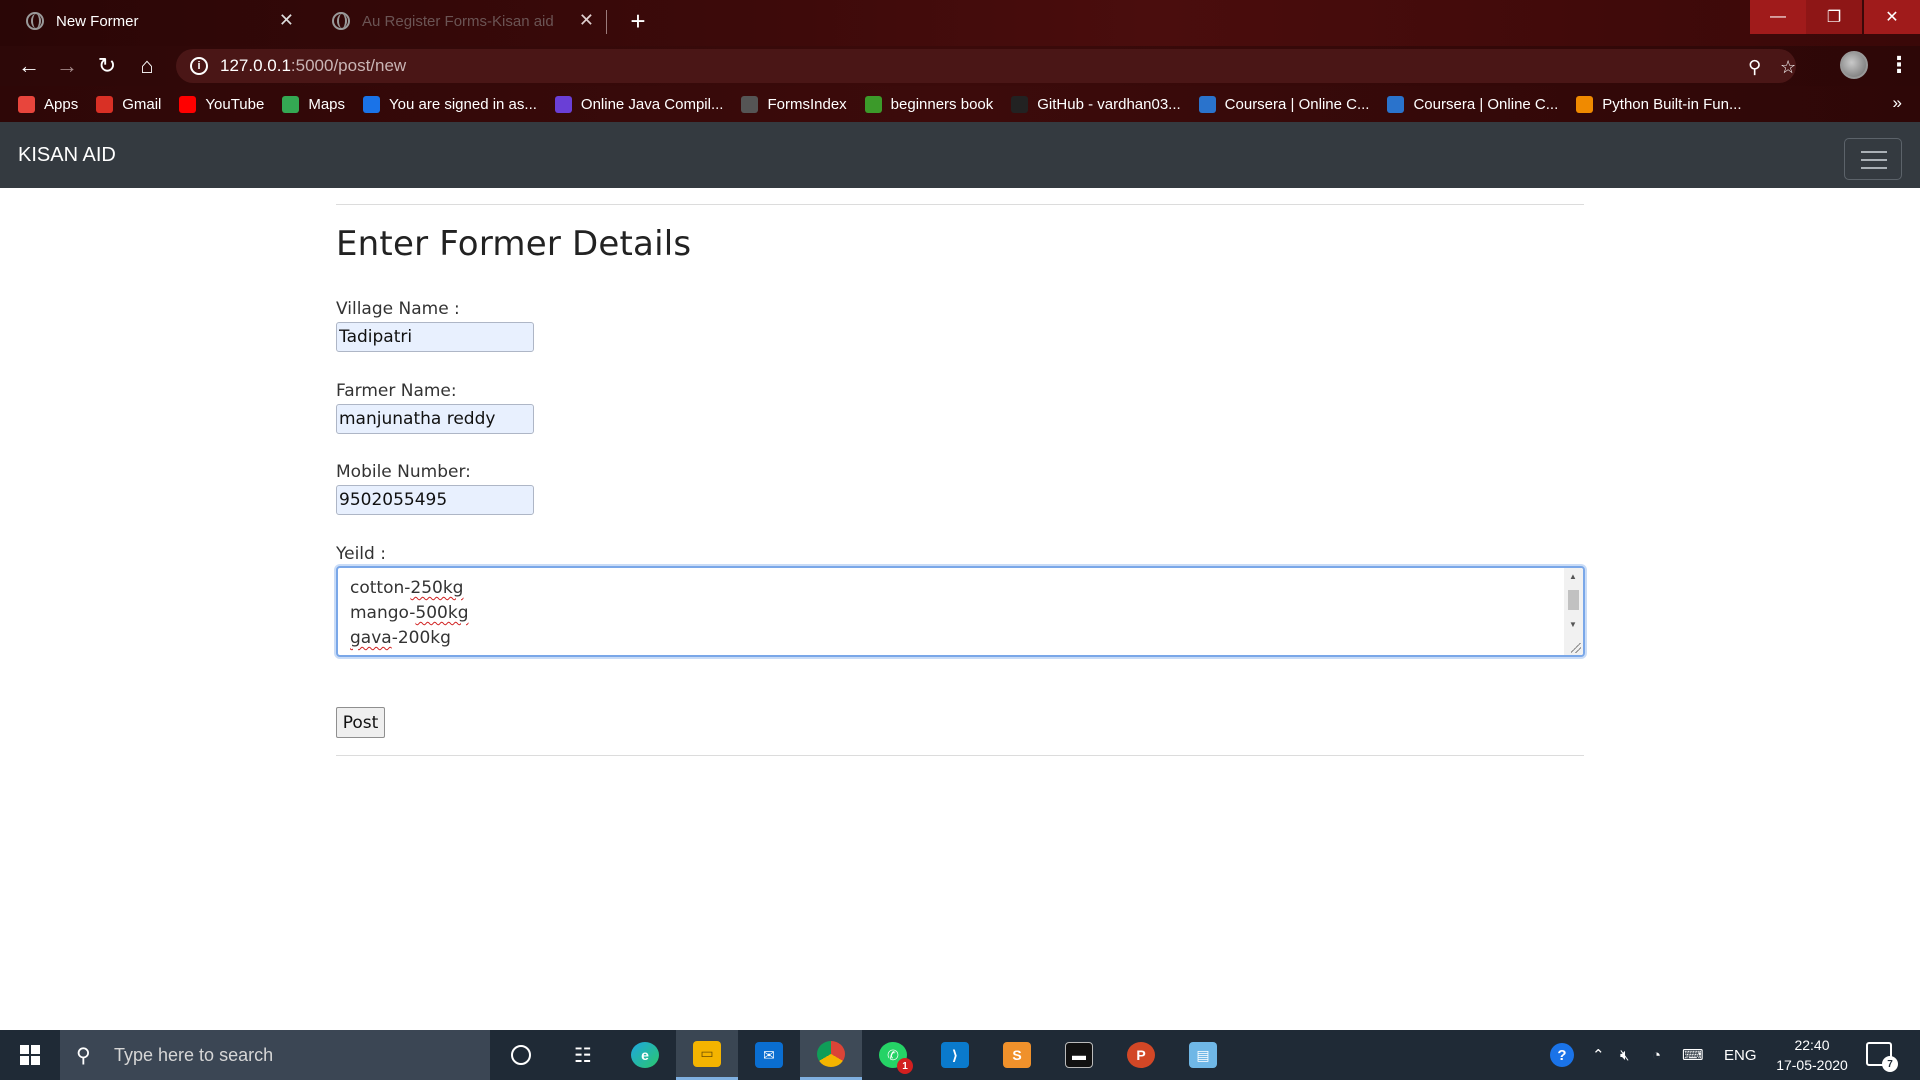 This screenshot has height=1080, width=1920. I want to click on back-arrow-icon: ←, so click(29, 66).